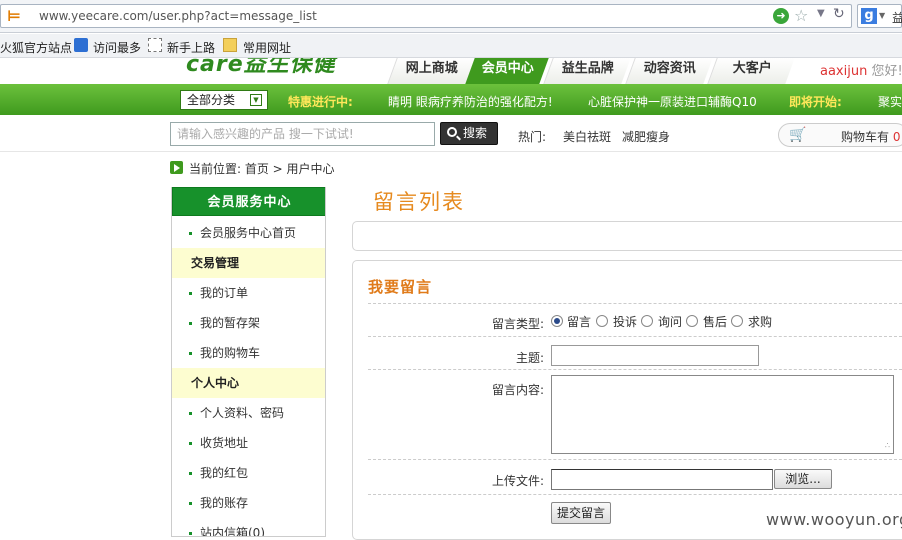 The width and height of the screenshot is (902, 540). I want to click on sidebar-item-inbox: 站内信箱(0), so click(248, 527).